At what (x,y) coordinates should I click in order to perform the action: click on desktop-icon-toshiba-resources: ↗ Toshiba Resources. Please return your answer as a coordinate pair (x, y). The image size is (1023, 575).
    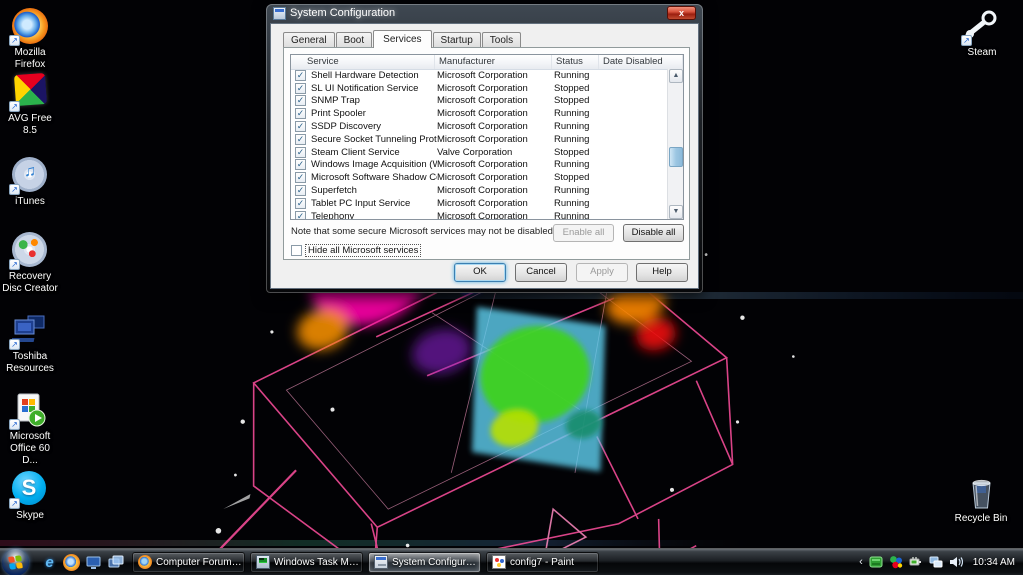
    Looking at the image, I should click on (30, 343).